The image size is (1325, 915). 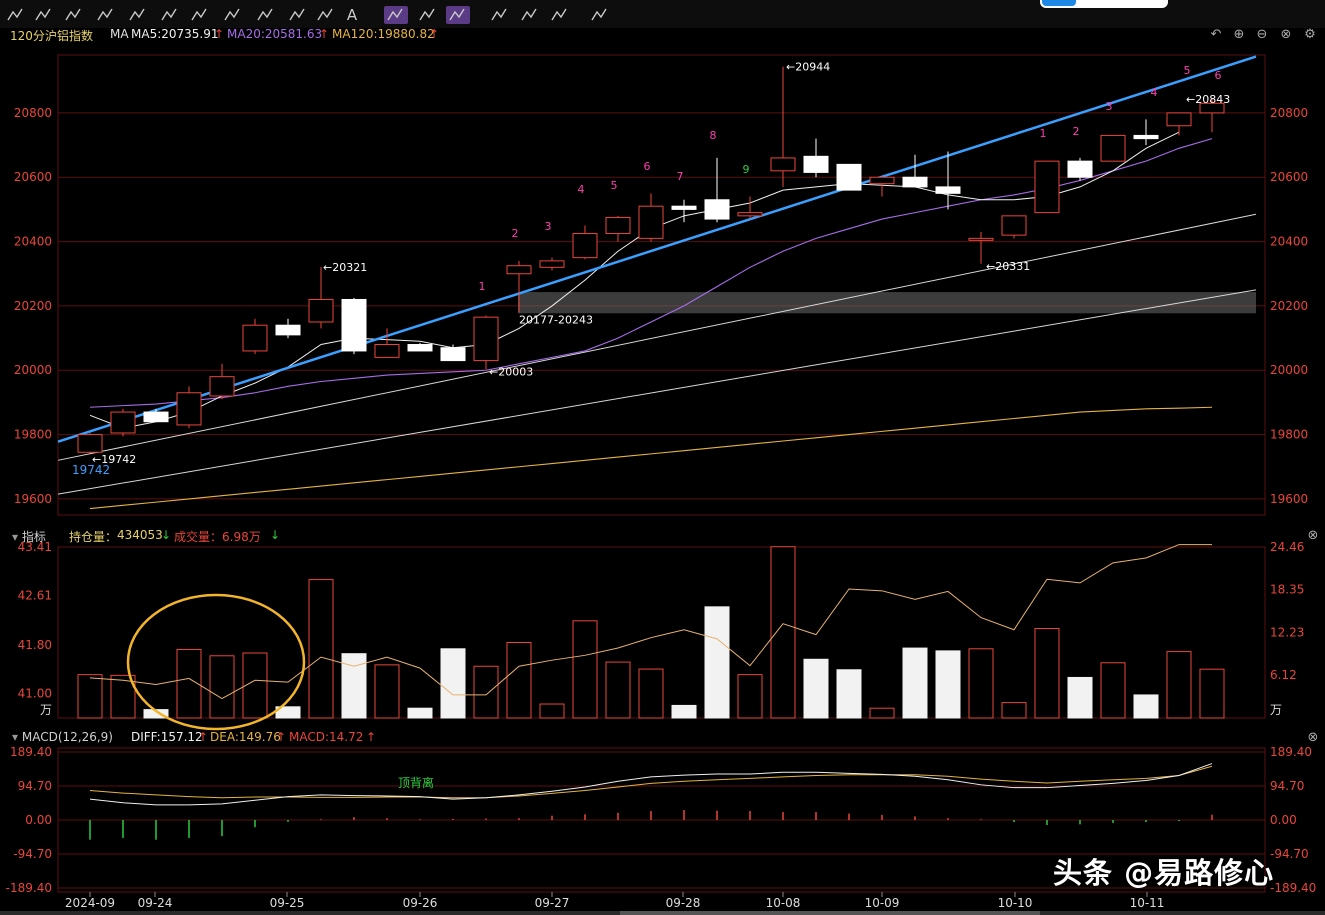 What do you see at coordinates (556, 319) in the screenshot?
I see `band-label: 20177-20243` at bounding box center [556, 319].